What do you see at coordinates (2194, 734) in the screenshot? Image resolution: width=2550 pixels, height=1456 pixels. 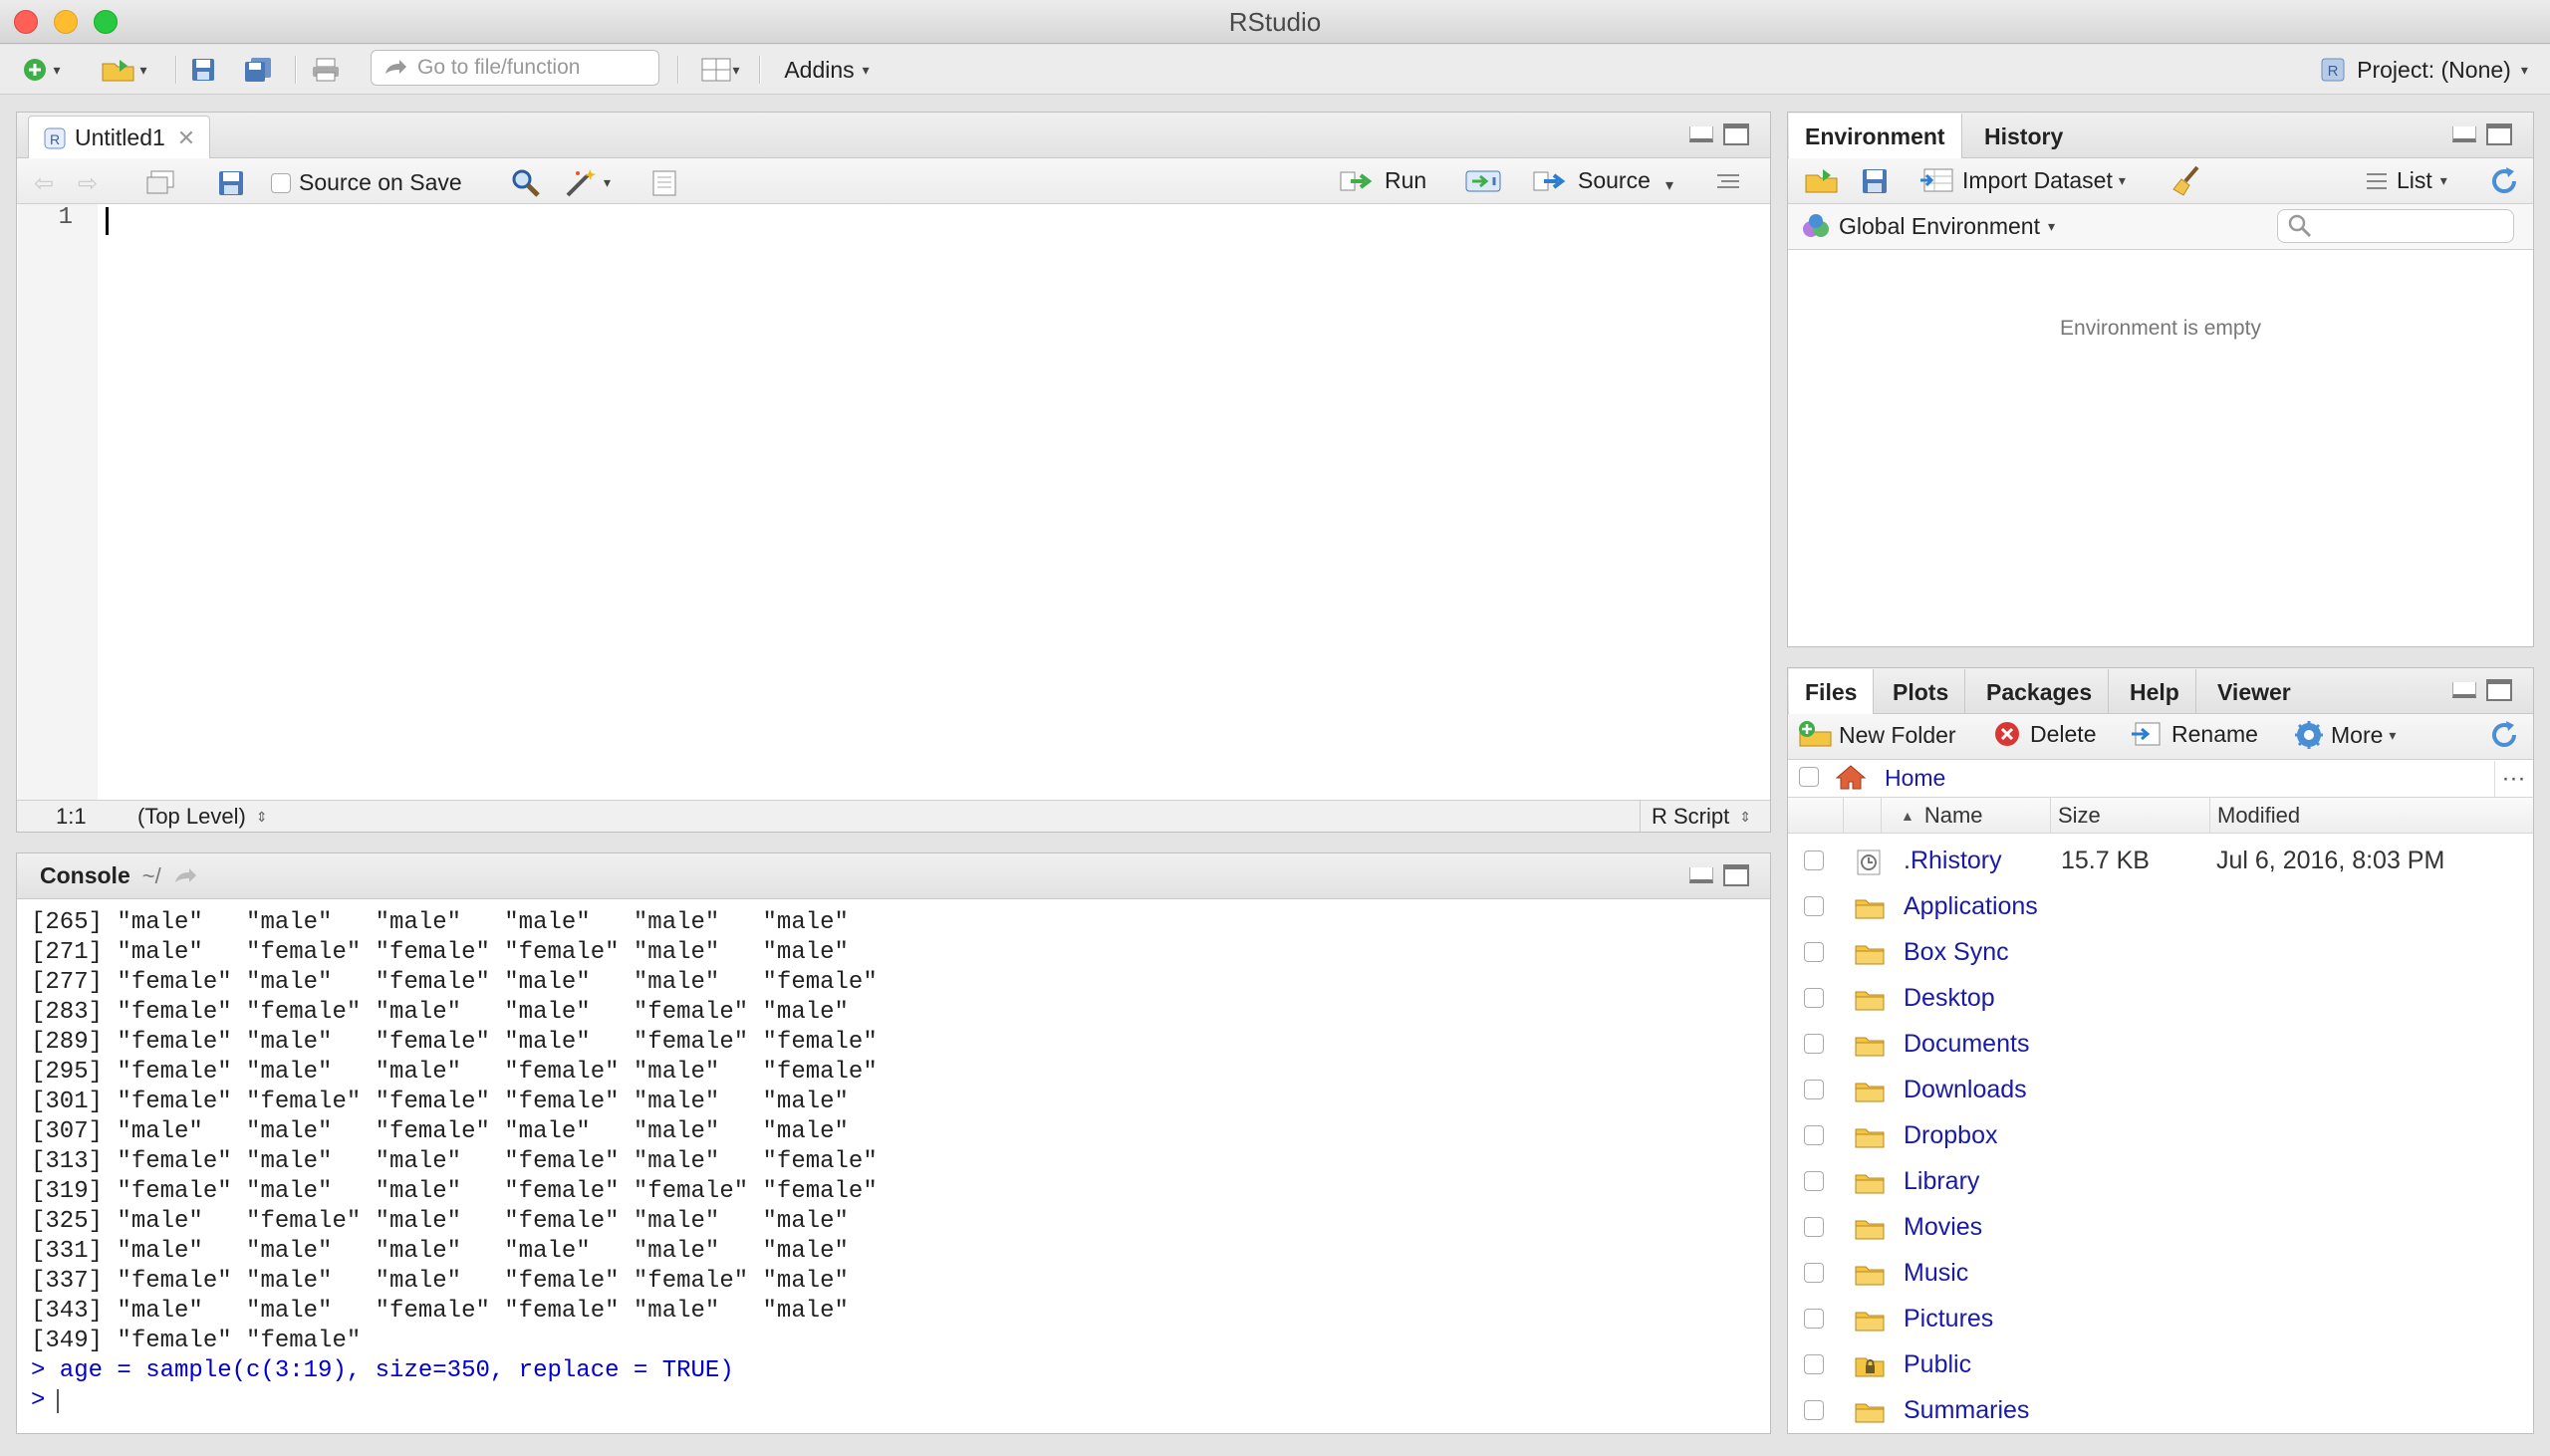 I see `rename-button: Rename` at bounding box center [2194, 734].